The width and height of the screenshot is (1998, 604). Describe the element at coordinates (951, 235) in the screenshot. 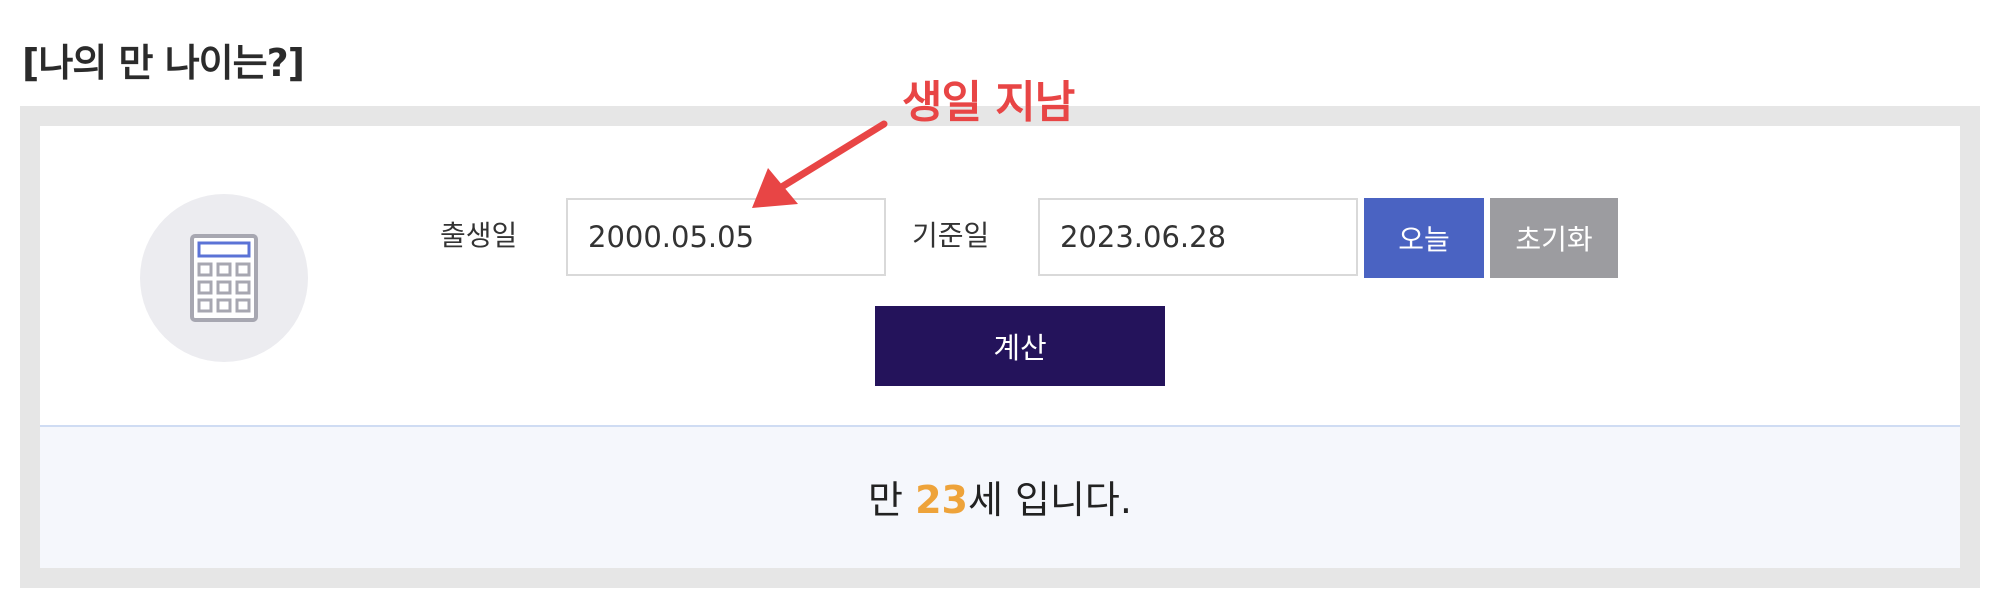

I see `reference-date-label: 기준일` at that location.